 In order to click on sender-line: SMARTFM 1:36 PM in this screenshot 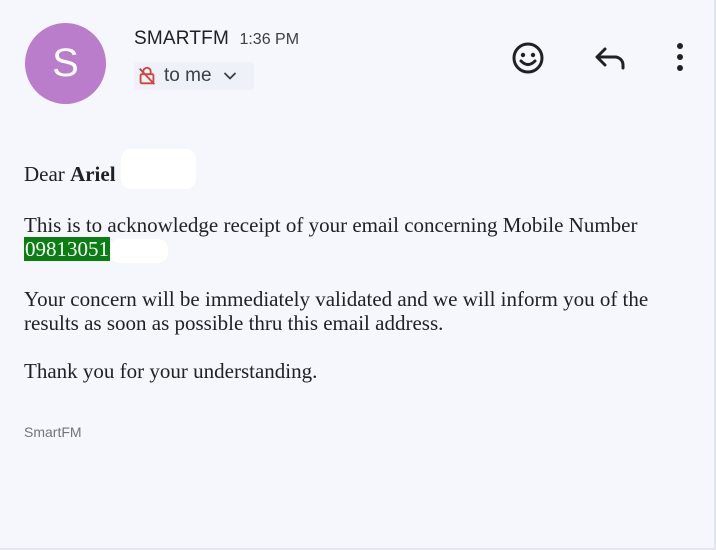, I will do `click(216, 39)`.